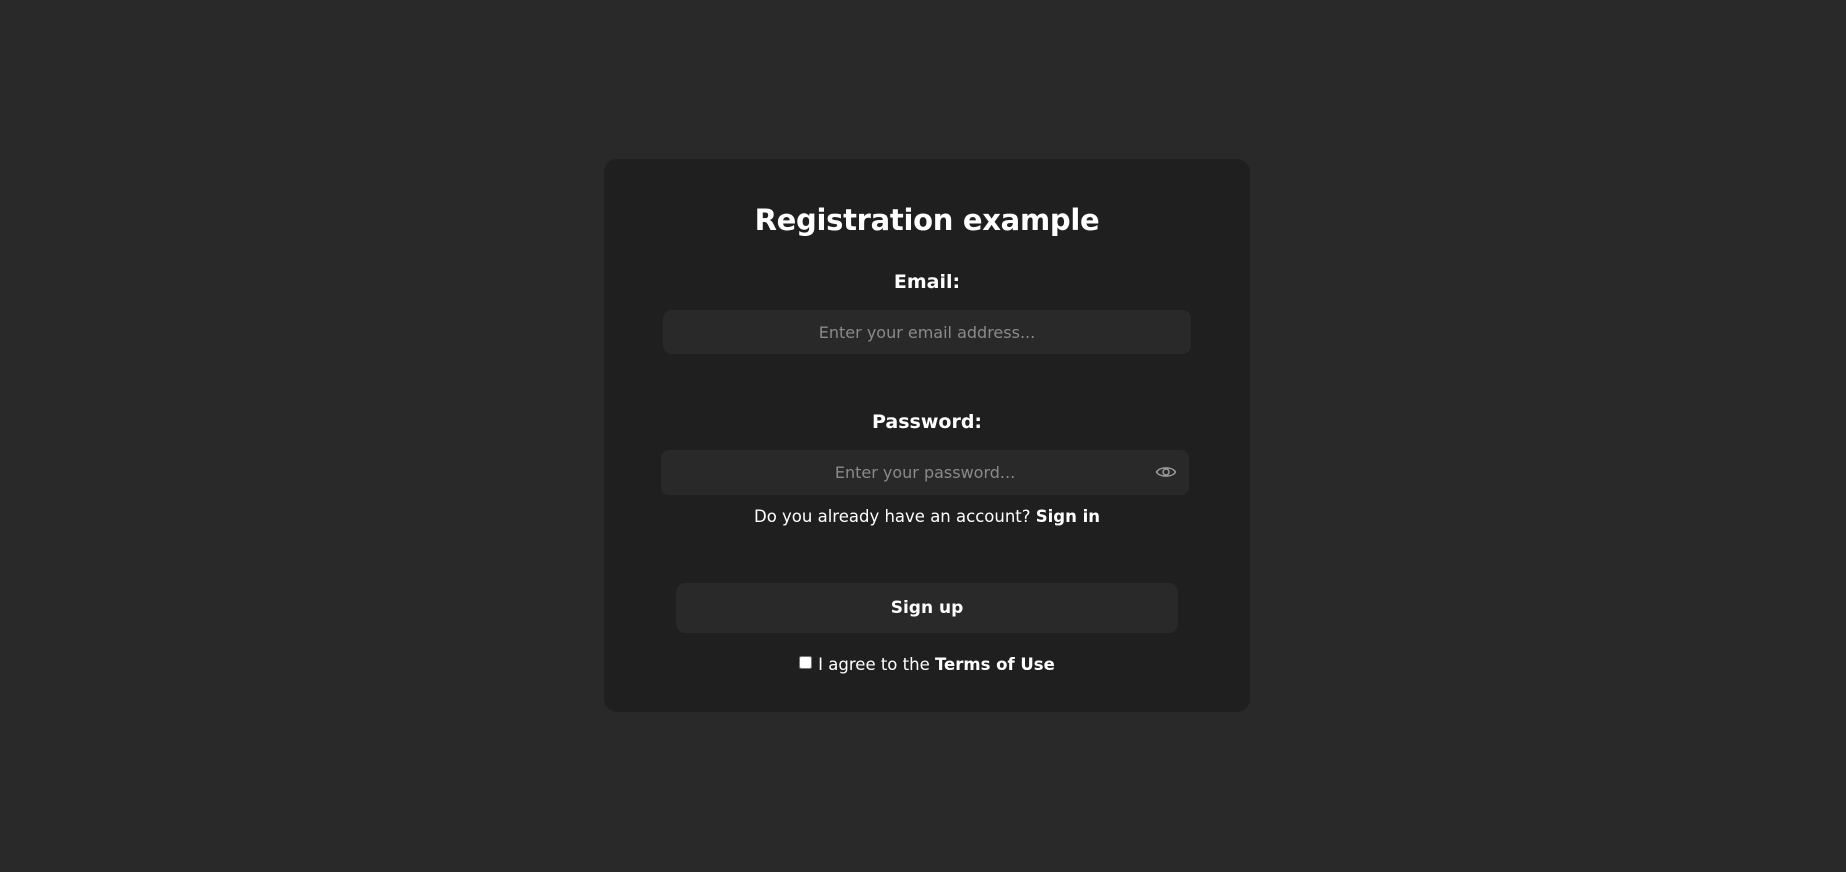  I want to click on form-title: Registration example, so click(927, 220).